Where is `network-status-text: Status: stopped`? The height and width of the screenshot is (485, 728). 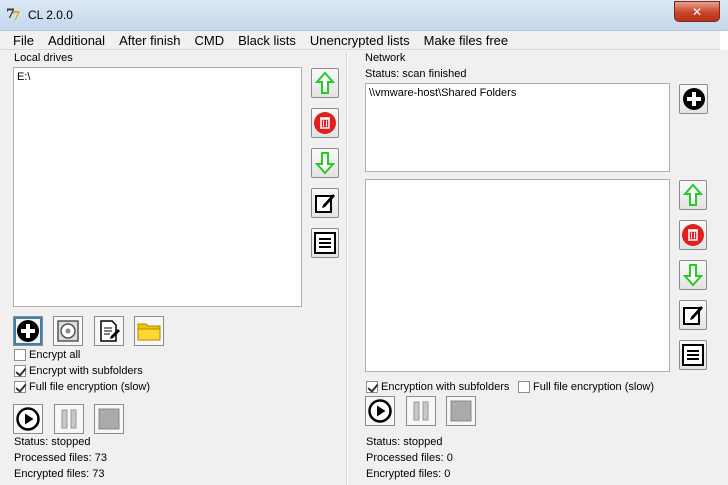 network-status-text: Status: stopped is located at coordinates (404, 442).